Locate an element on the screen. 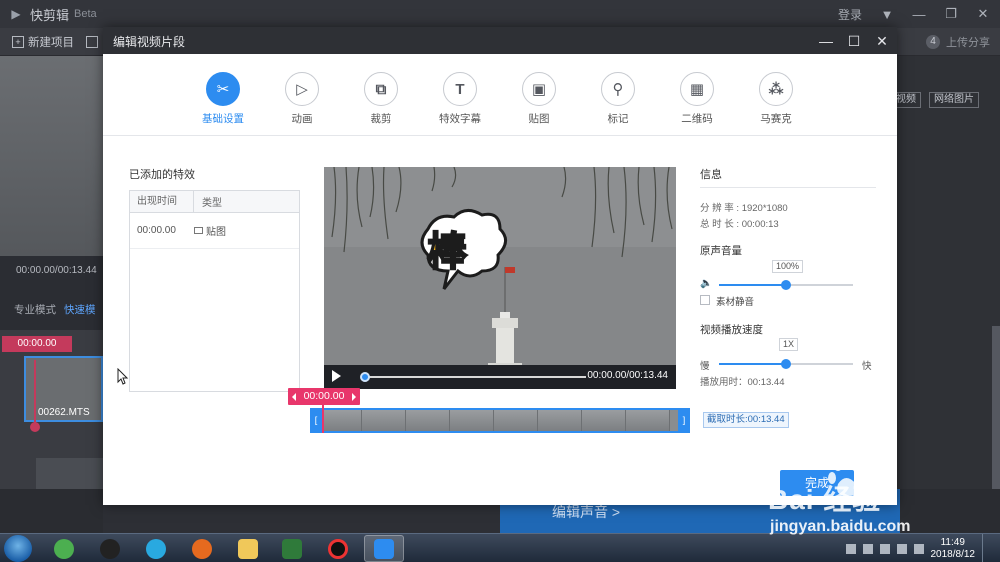 The width and height of the screenshot is (1000, 562). player-time: 00:00.00/00:13.44 is located at coordinates (627, 375).